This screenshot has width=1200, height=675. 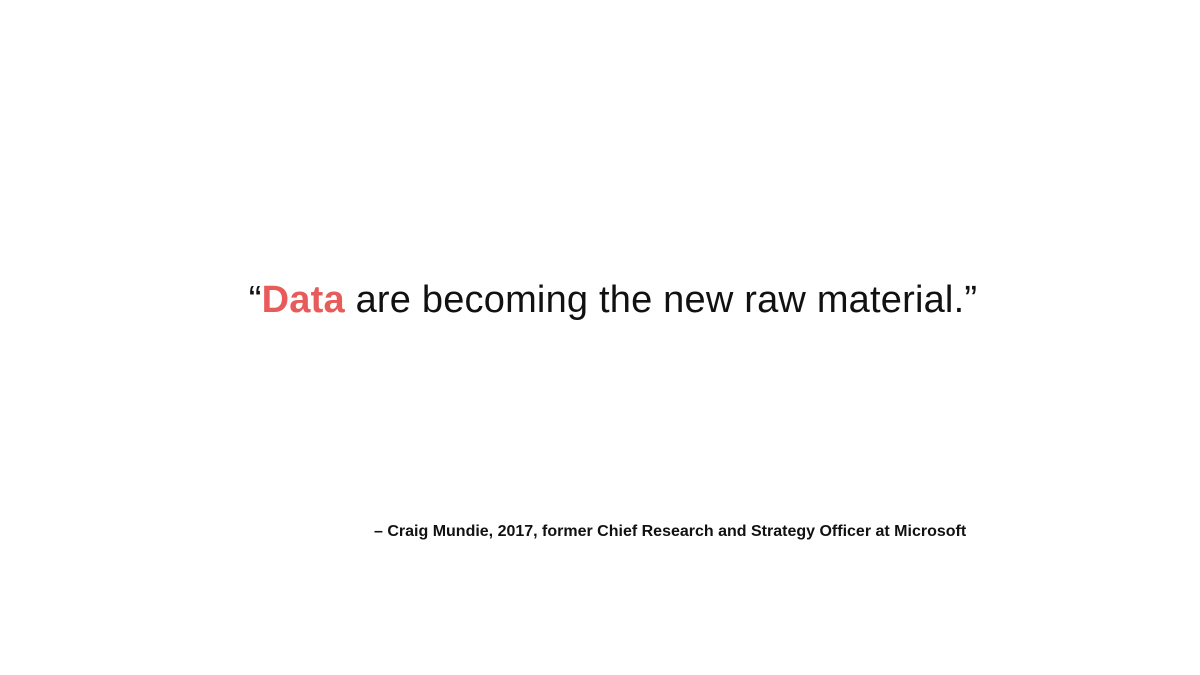 What do you see at coordinates (255, 300) in the screenshot?
I see `quote-open-mark: “` at bounding box center [255, 300].